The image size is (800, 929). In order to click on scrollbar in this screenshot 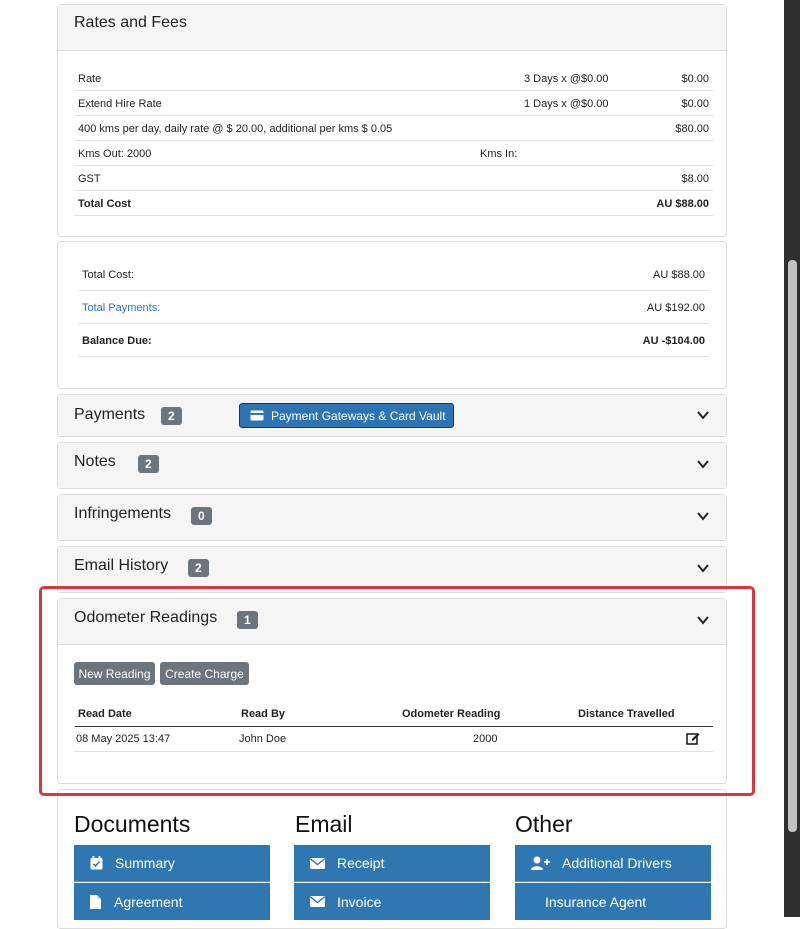, I will do `click(792, 458)`.